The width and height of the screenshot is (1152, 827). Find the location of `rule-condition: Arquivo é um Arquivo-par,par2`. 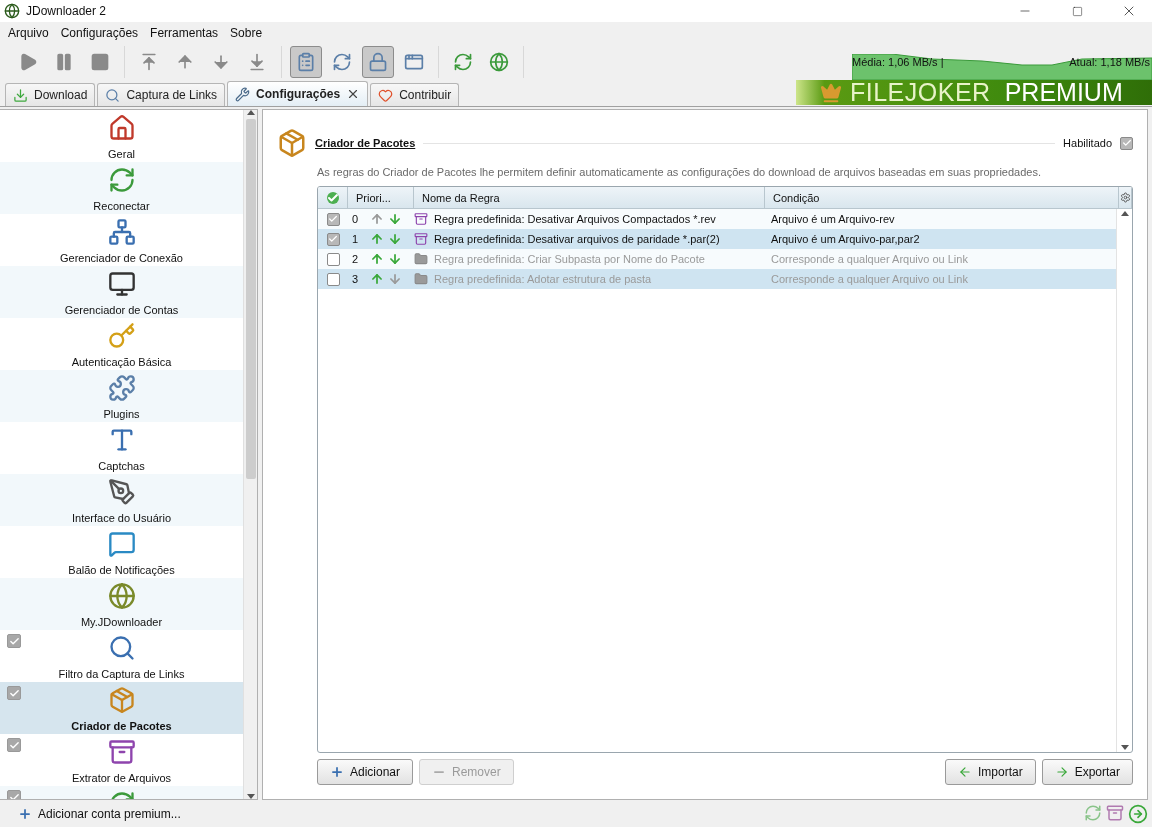

rule-condition: Arquivo é um Arquivo-par,par2 is located at coordinates (845, 239).